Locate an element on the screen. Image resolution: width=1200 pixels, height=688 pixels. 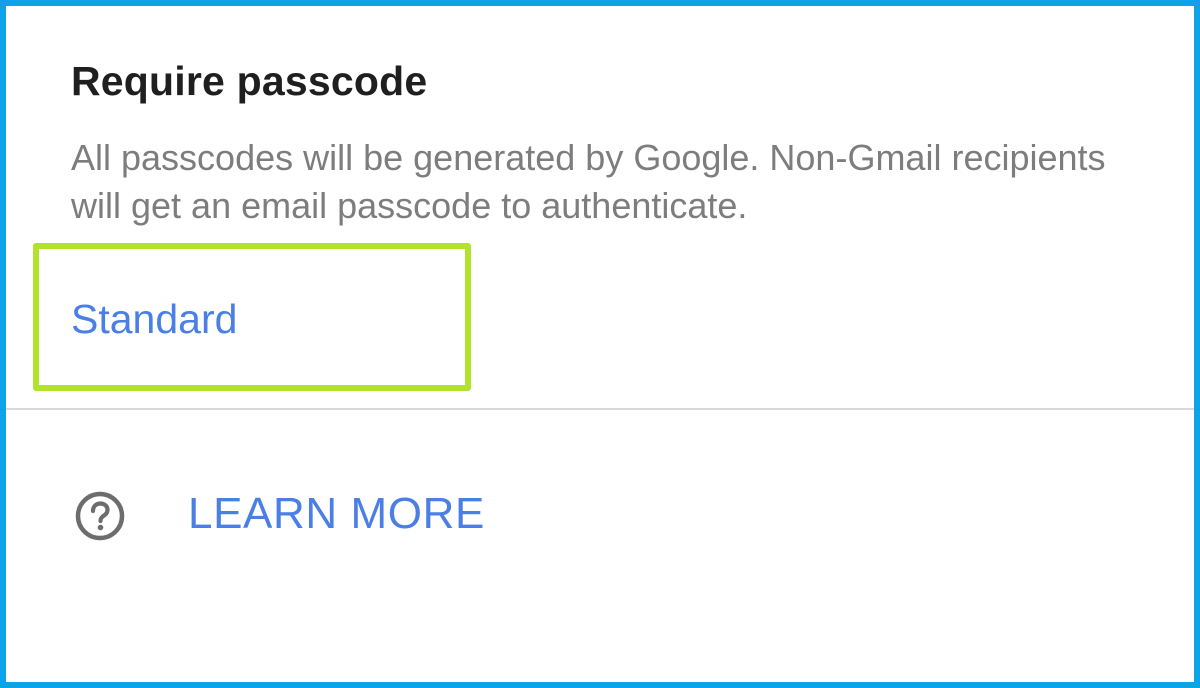
standard-option-link: Standard is located at coordinates (154, 319).